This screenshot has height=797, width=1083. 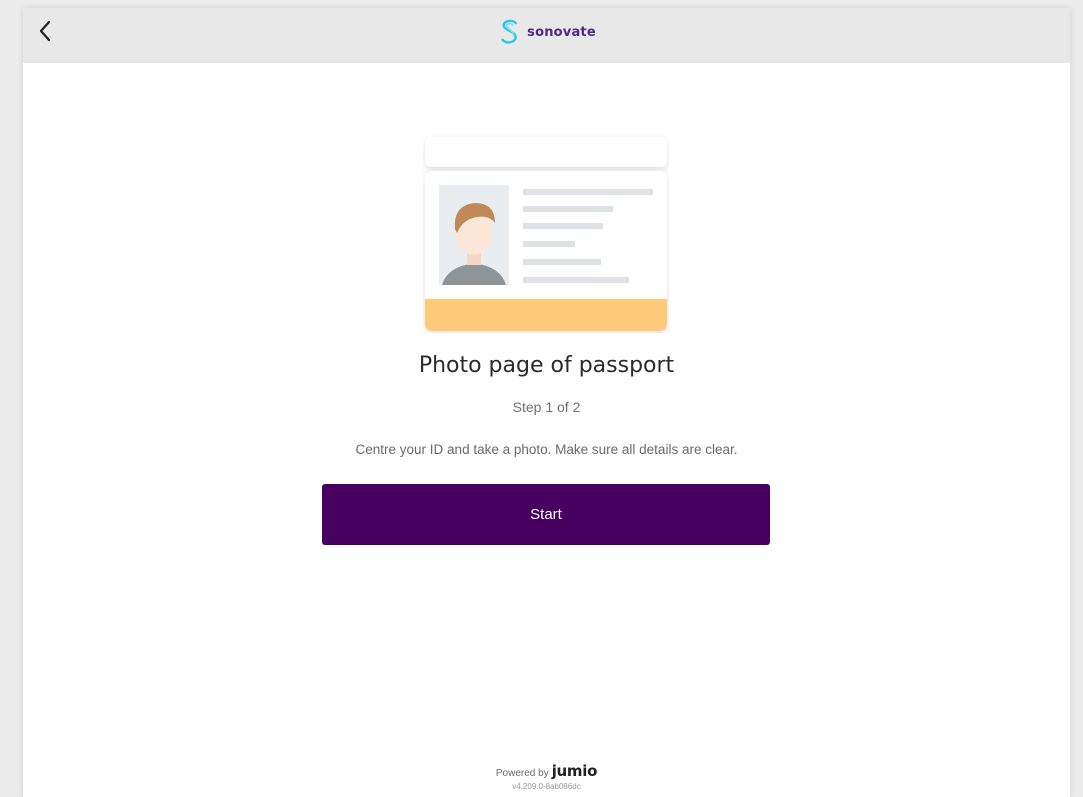 I want to click on chevron-left-icon, so click(x=45, y=31).